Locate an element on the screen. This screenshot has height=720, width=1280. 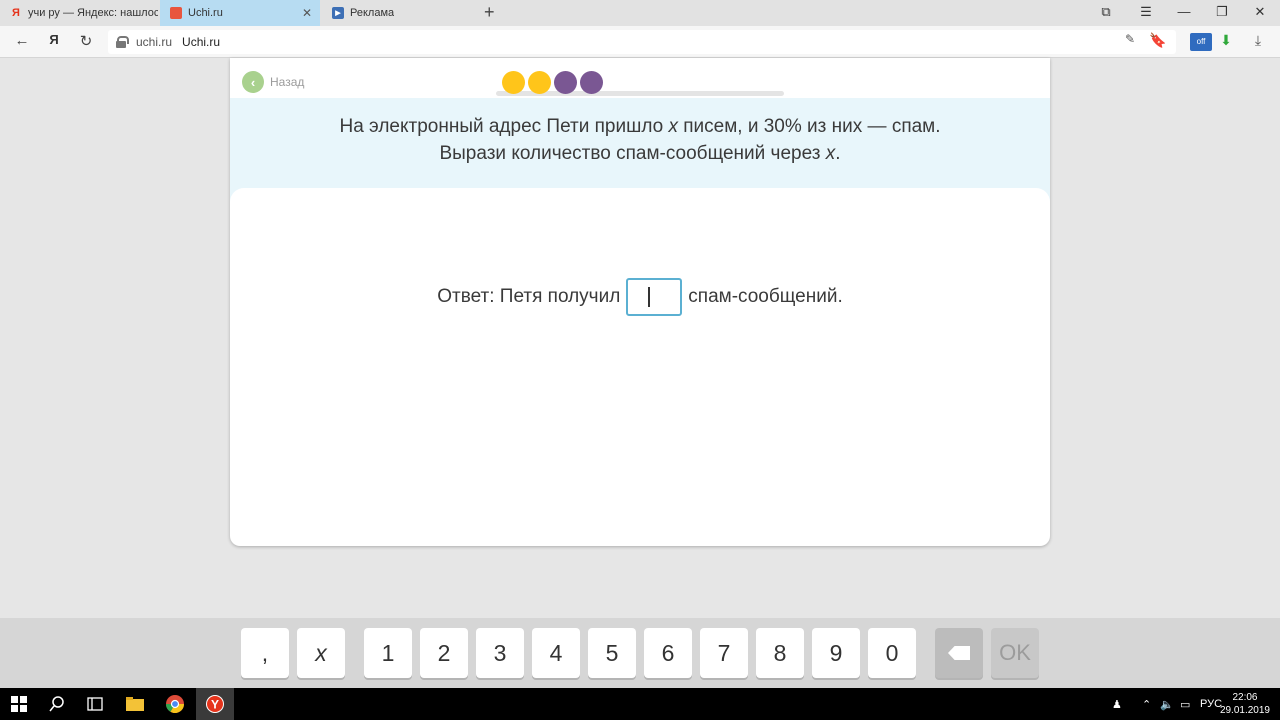
key-6: 6 is located at coordinates (668, 653).